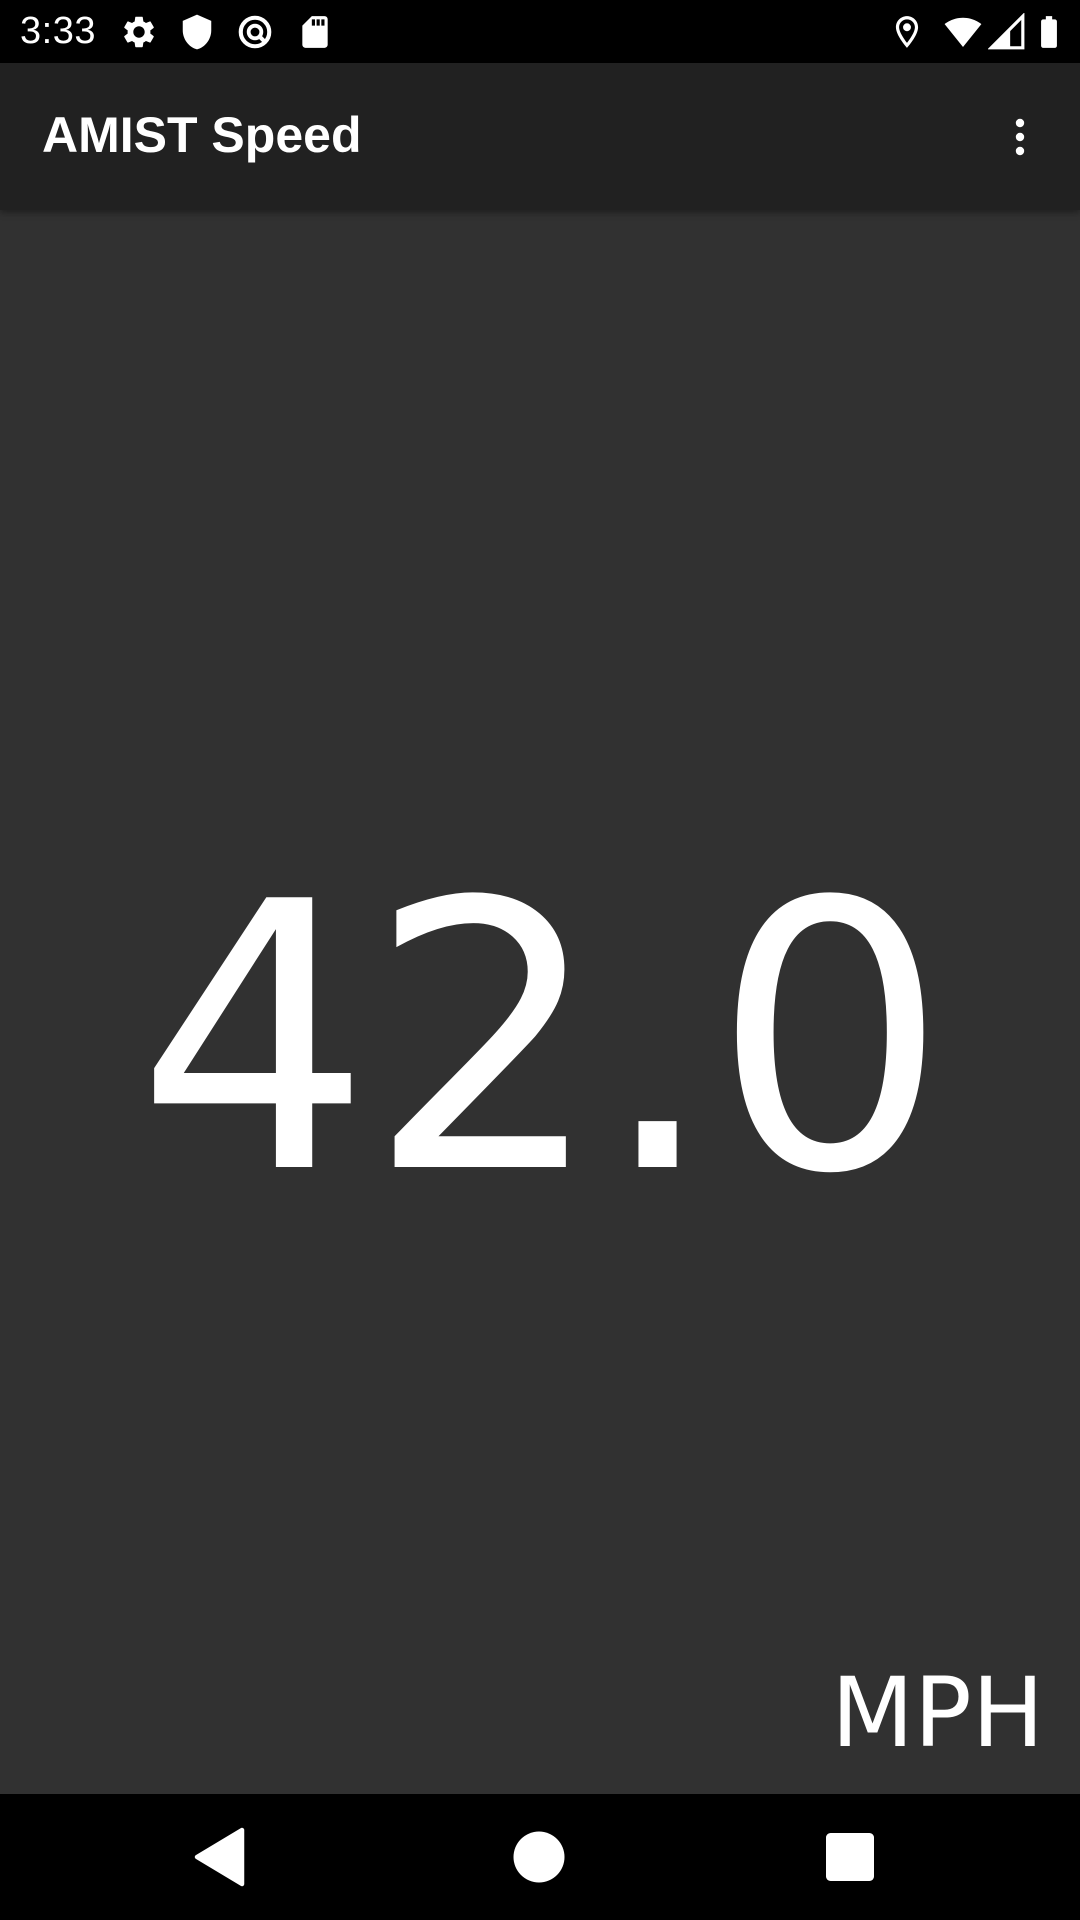 The image size is (1080, 1920). Describe the element at coordinates (1049, 32) in the screenshot. I see `battery-icon` at that location.